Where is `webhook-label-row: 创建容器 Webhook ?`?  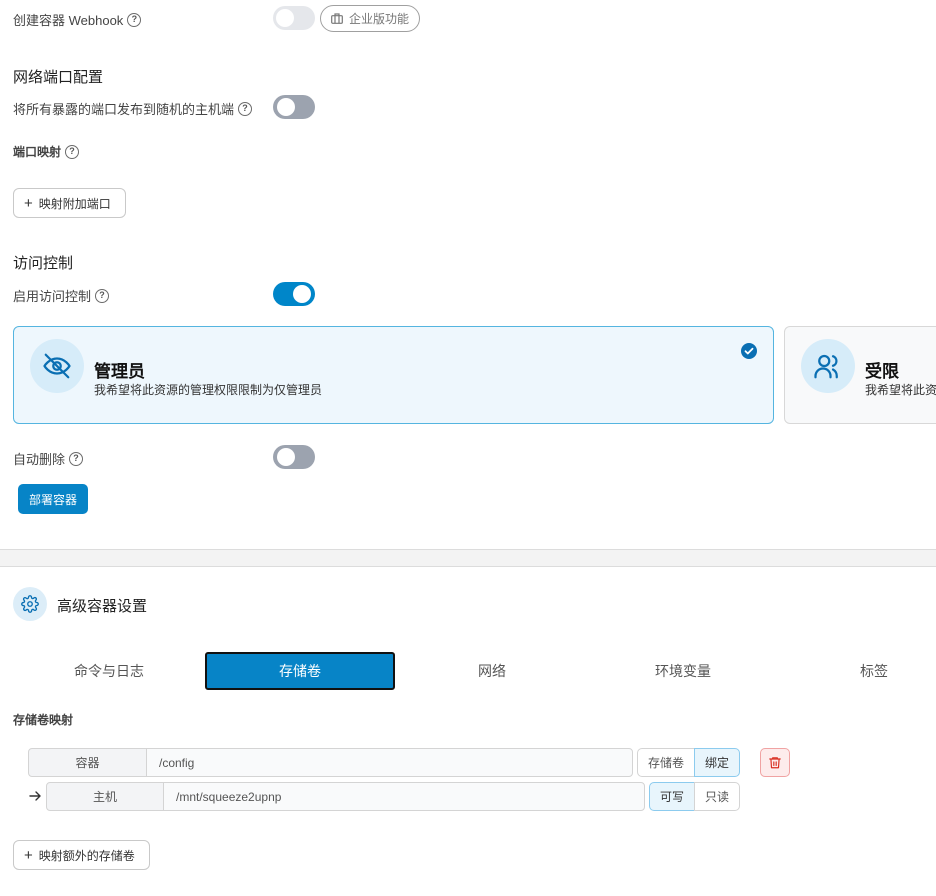
webhook-label-row: 创建容器 Webhook ? is located at coordinates (77, 19).